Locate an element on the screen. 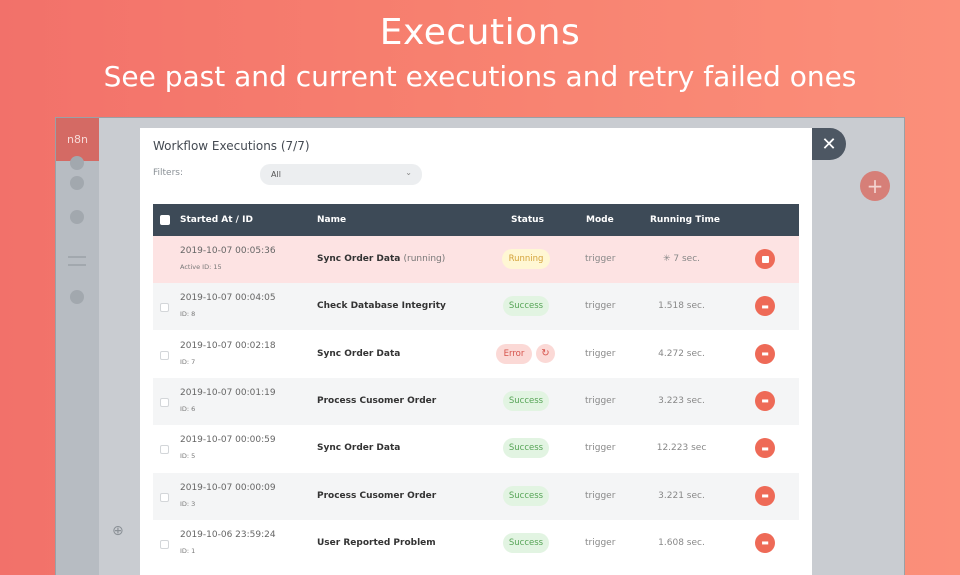 This screenshot has width=960, height=575. filters-label: Filters: is located at coordinates (168, 173).